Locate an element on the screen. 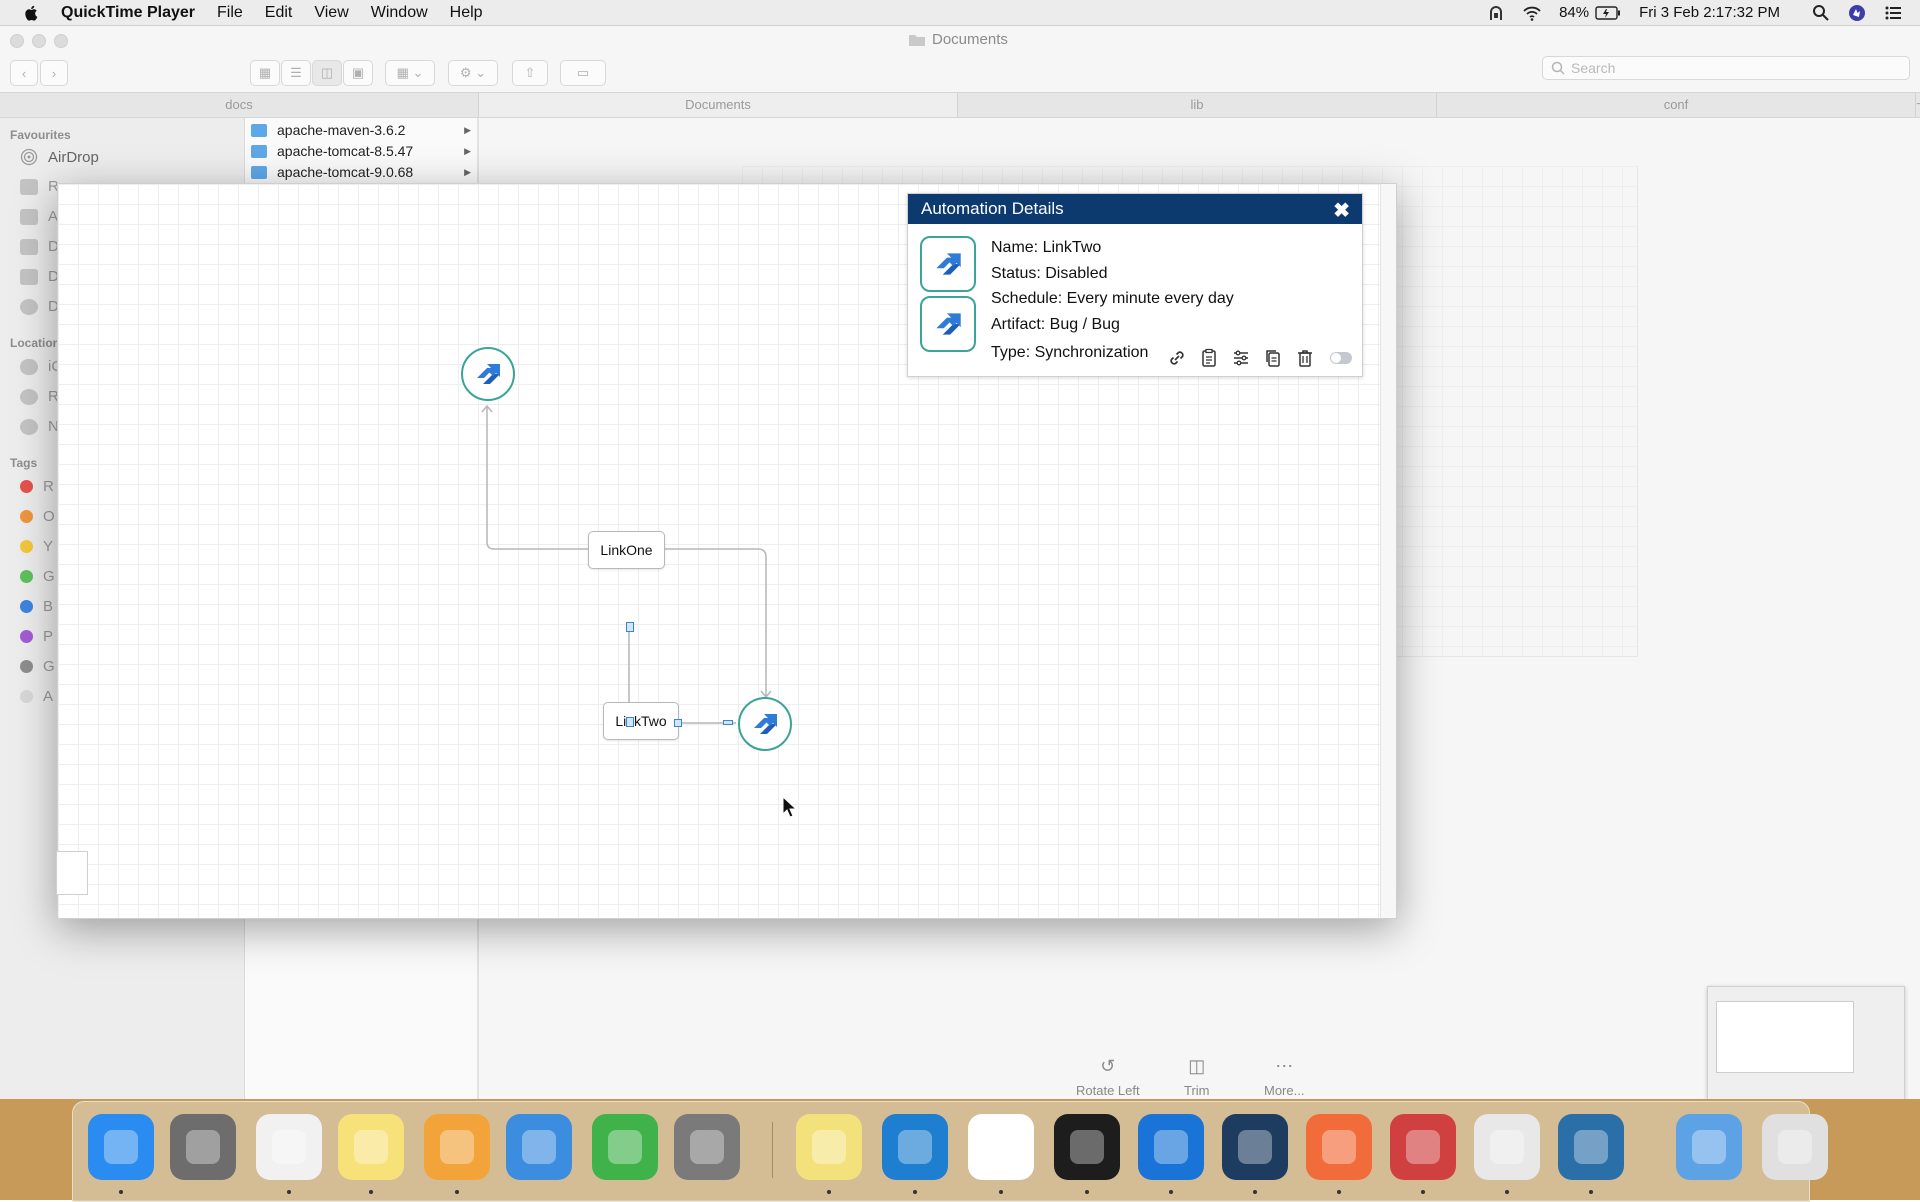 This screenshot has width=1920, height=1202. connection-handle-target is located at coordinates (728, 722).